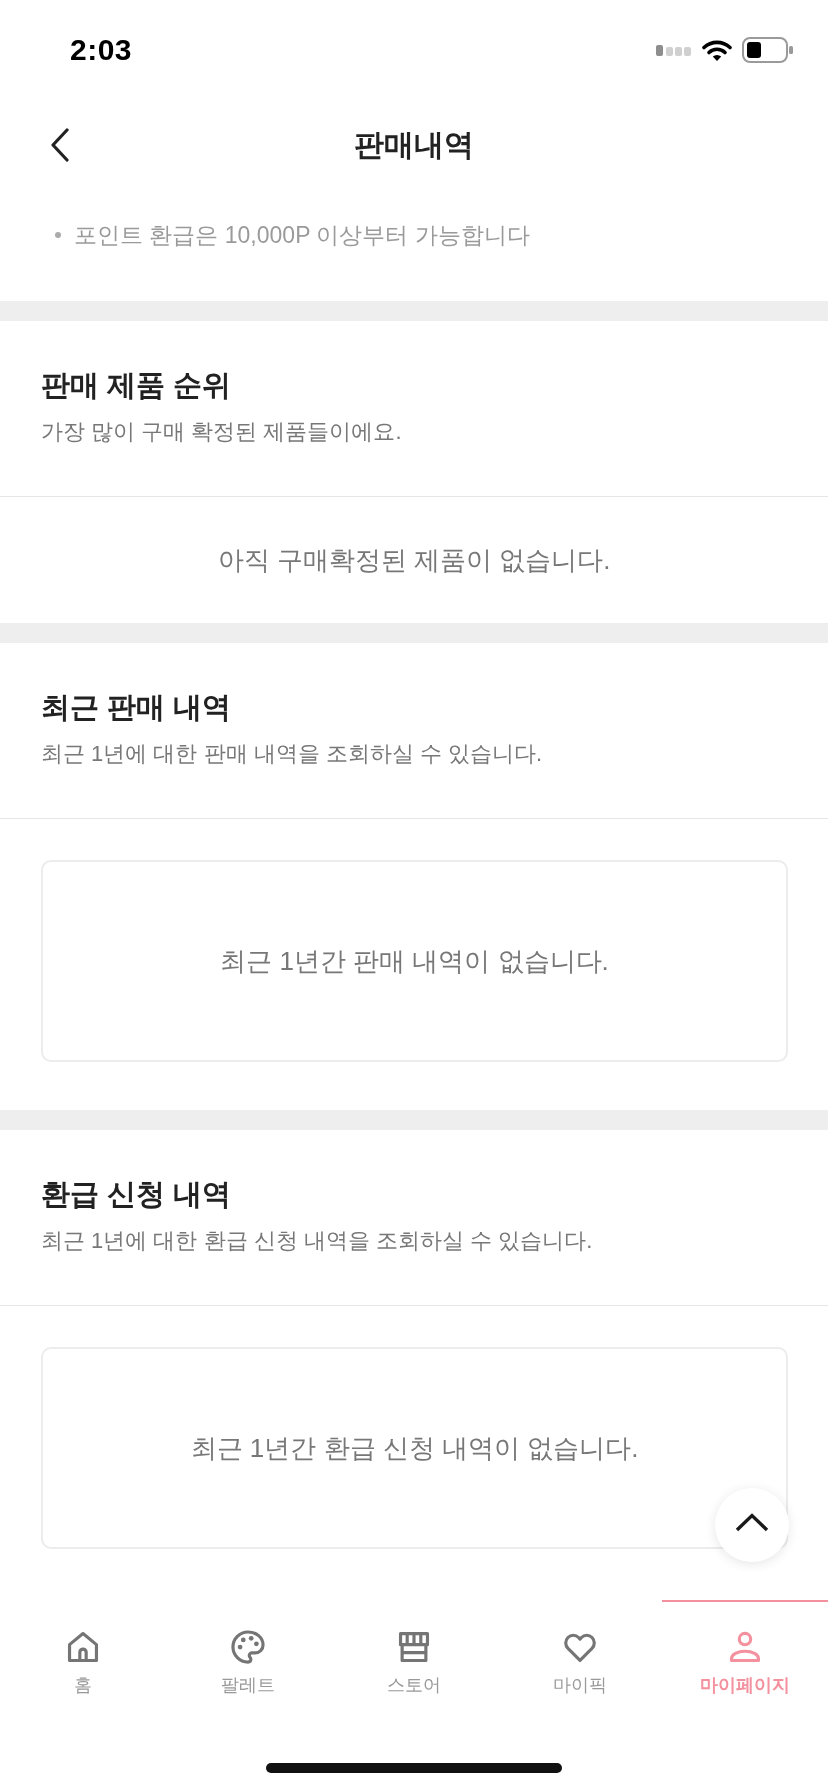 Image resolution: width=828 pixels, height=1792 pixels. I want to click on notice-text: 포인트 환급은 10,000P 이상부터 가능합니다, so click(302, 235).